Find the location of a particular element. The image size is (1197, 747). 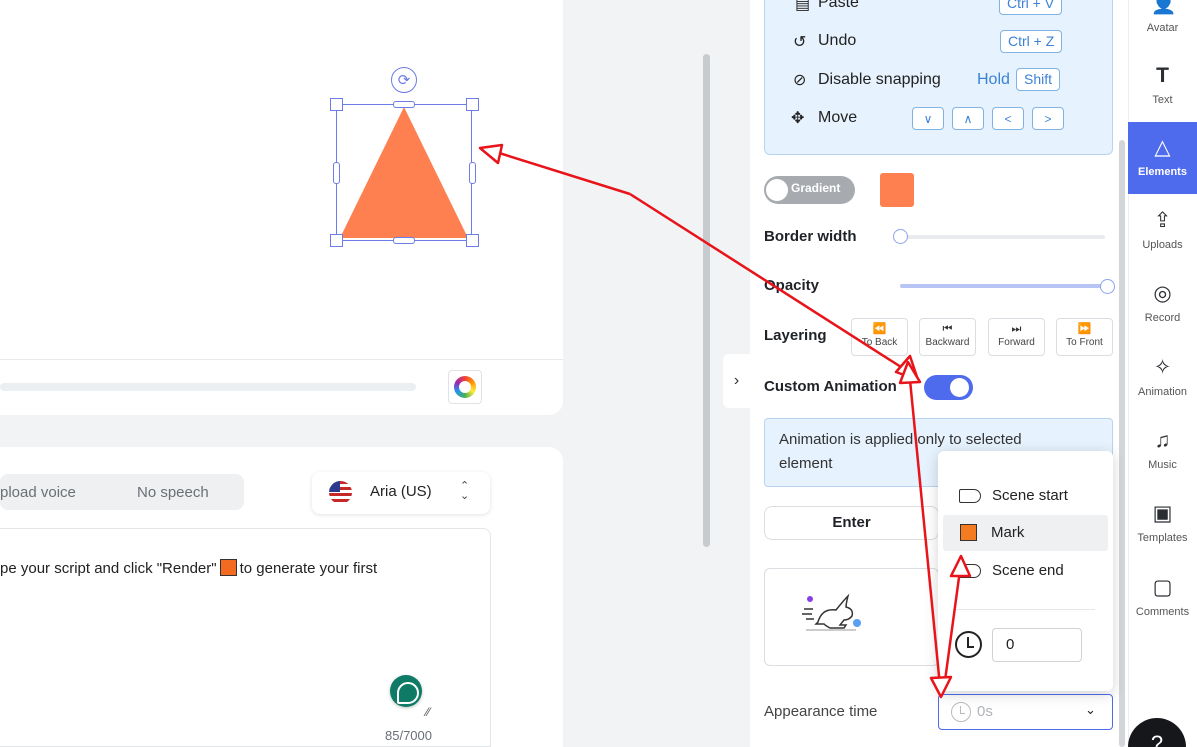

undo-icon: ↺ is located at coordinates (800, 42).